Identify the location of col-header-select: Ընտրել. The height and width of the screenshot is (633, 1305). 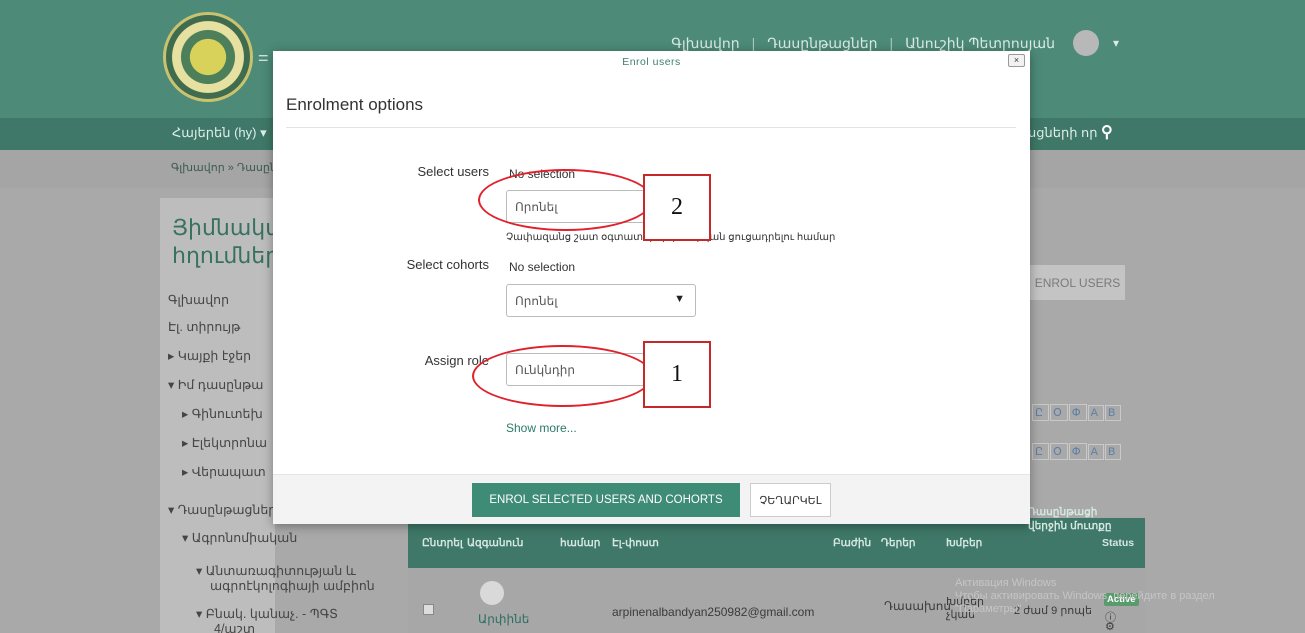
(442, 543).